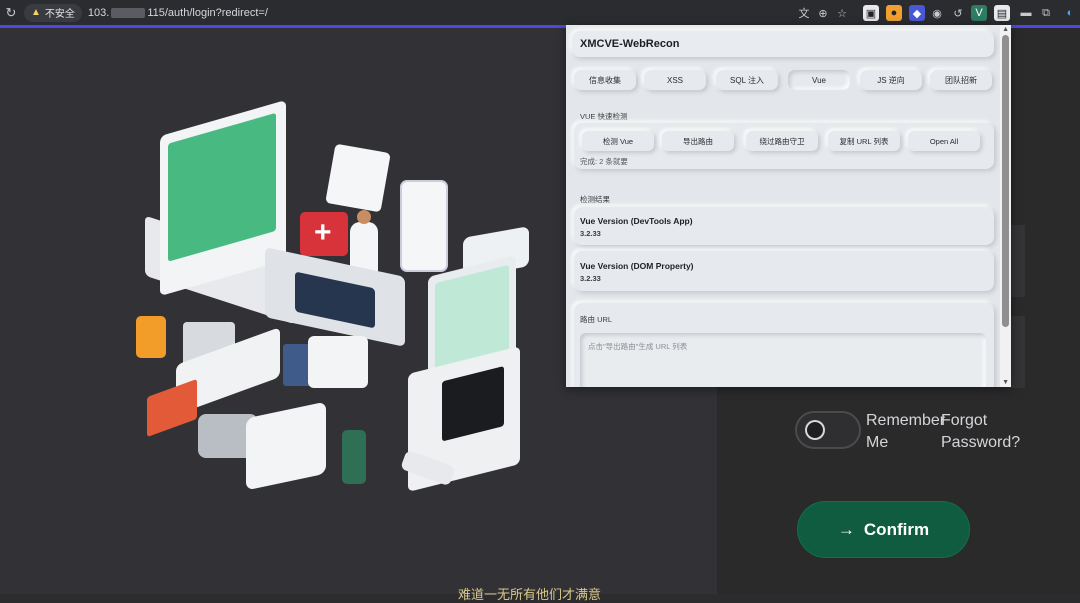  What do you see at coordinates (11, 13) in the screenshot?
I see `reload-icon: ↻` at bounding box center [11, 13].